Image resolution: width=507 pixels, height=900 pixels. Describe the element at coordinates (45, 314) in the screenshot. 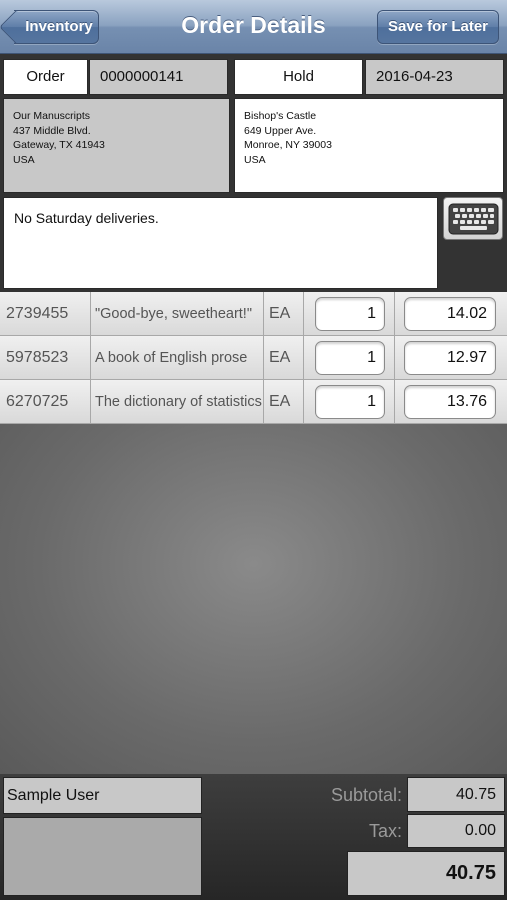

I see `item-sku: 2739455` at that location.